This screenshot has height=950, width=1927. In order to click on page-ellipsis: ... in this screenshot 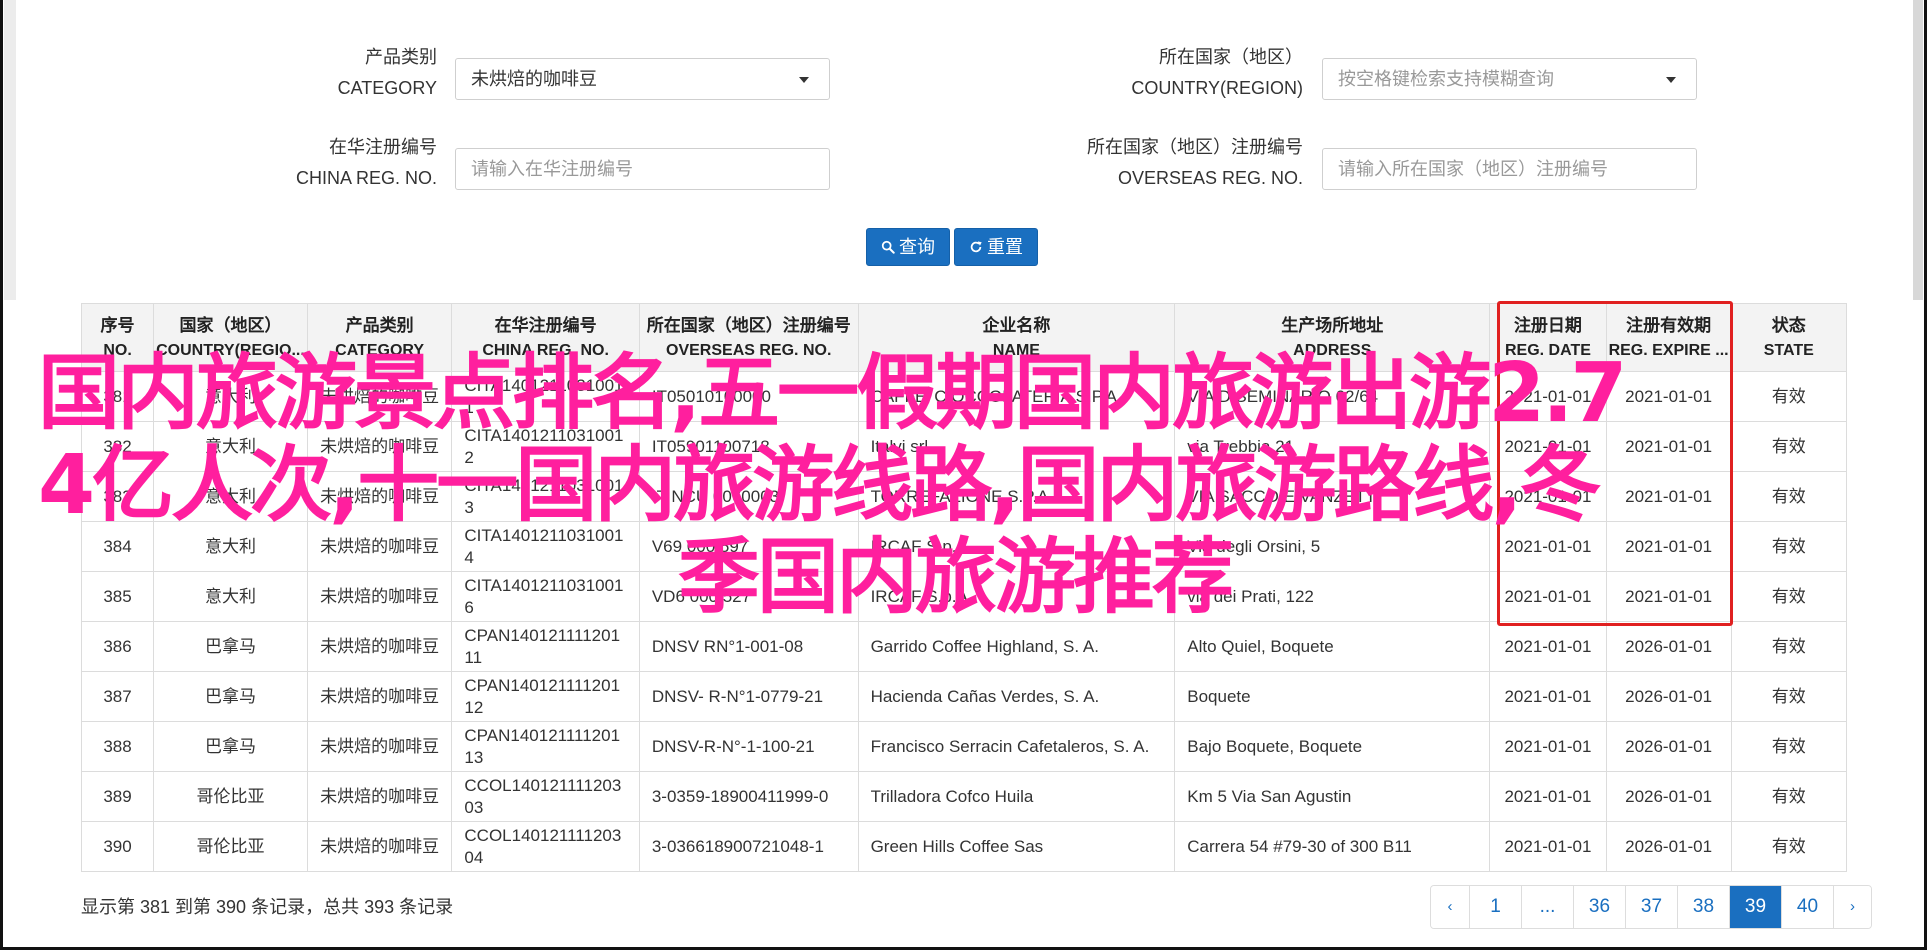, I will do `click(1547, 907)`.